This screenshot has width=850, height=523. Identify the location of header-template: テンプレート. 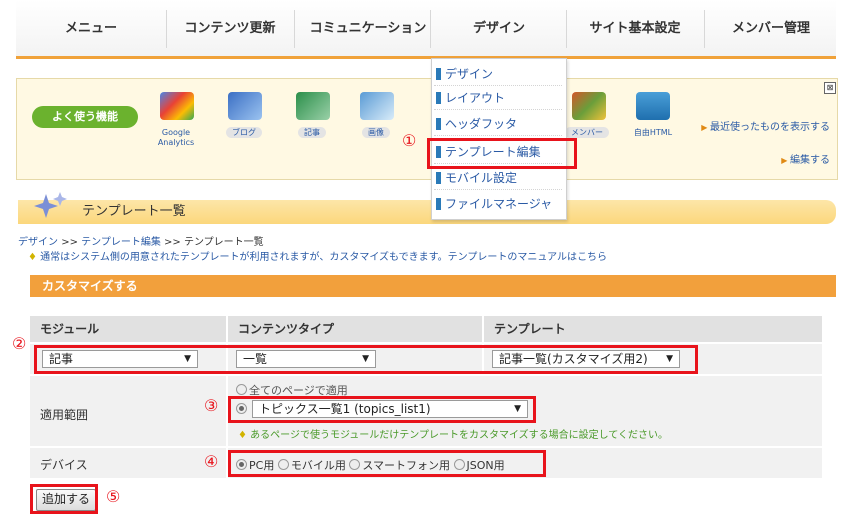
(653, 329).